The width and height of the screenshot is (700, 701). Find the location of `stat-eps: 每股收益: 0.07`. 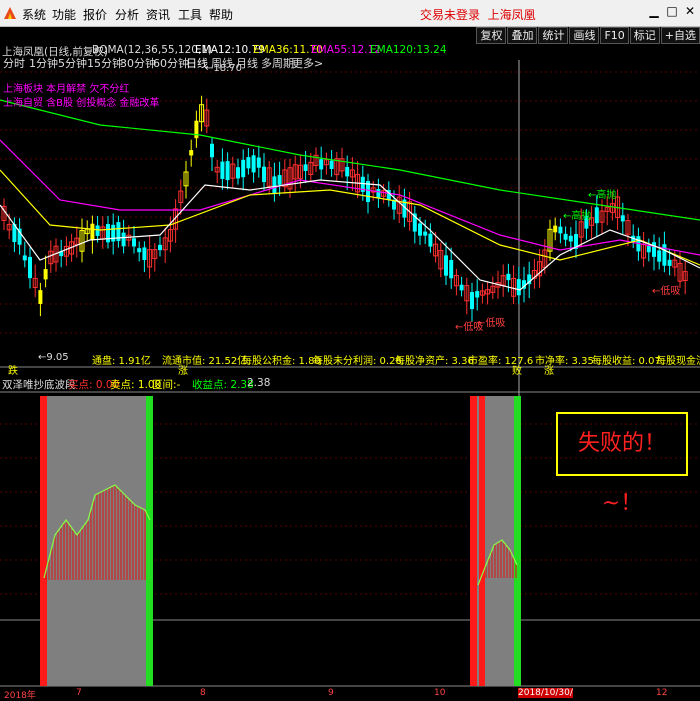

stat-eps: 每股收益: 0.07 is located at coordinates (626, 361).